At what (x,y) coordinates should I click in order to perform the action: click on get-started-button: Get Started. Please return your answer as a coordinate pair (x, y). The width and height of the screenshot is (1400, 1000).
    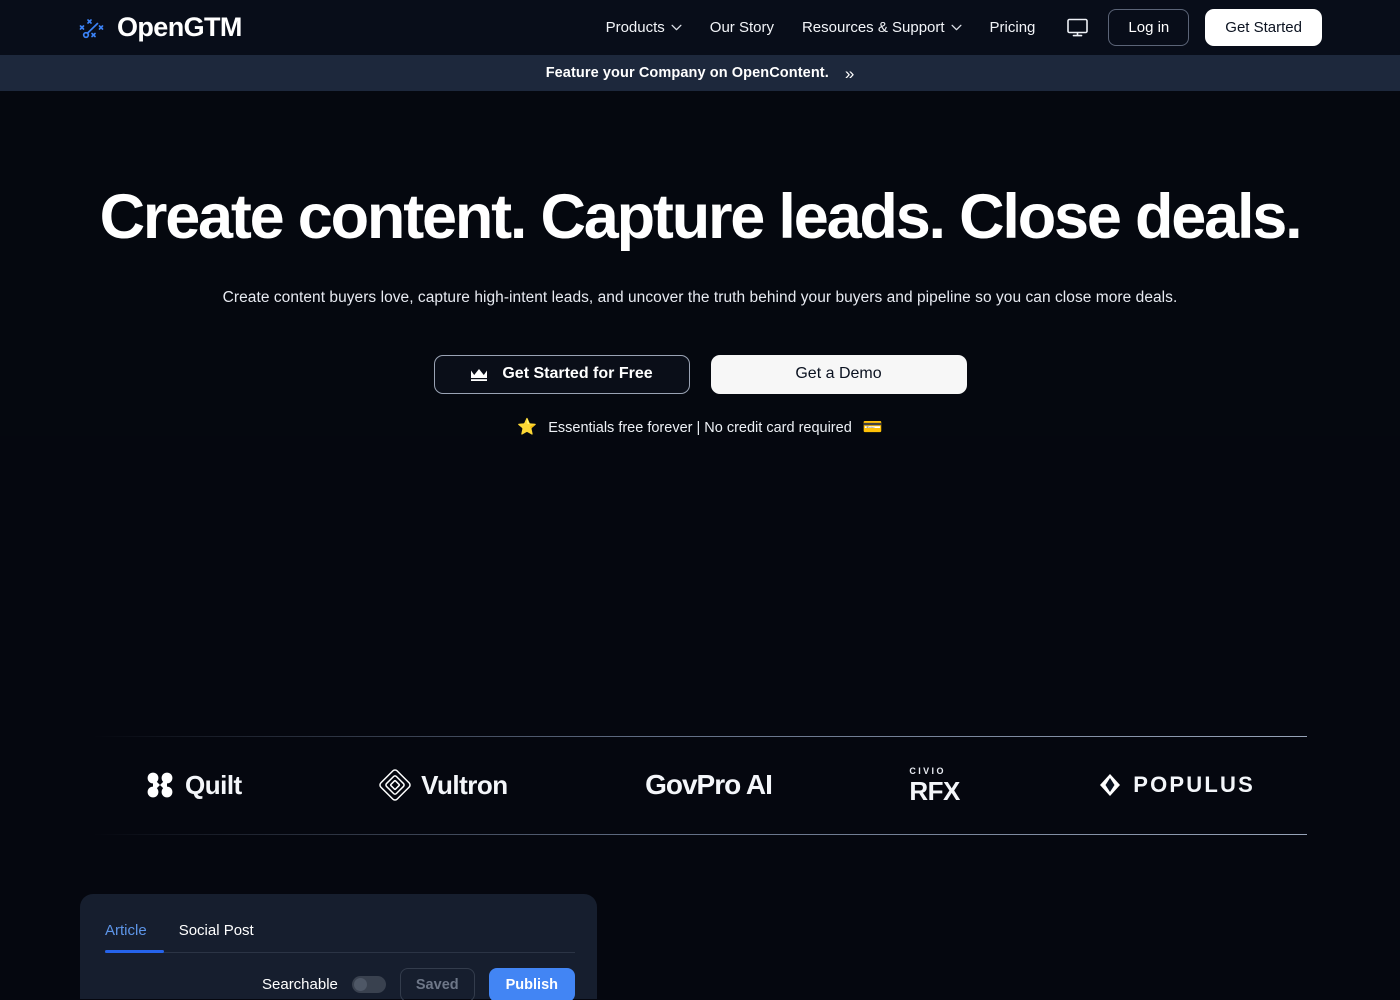
    Looking at the image, I should click on (1263, 27).